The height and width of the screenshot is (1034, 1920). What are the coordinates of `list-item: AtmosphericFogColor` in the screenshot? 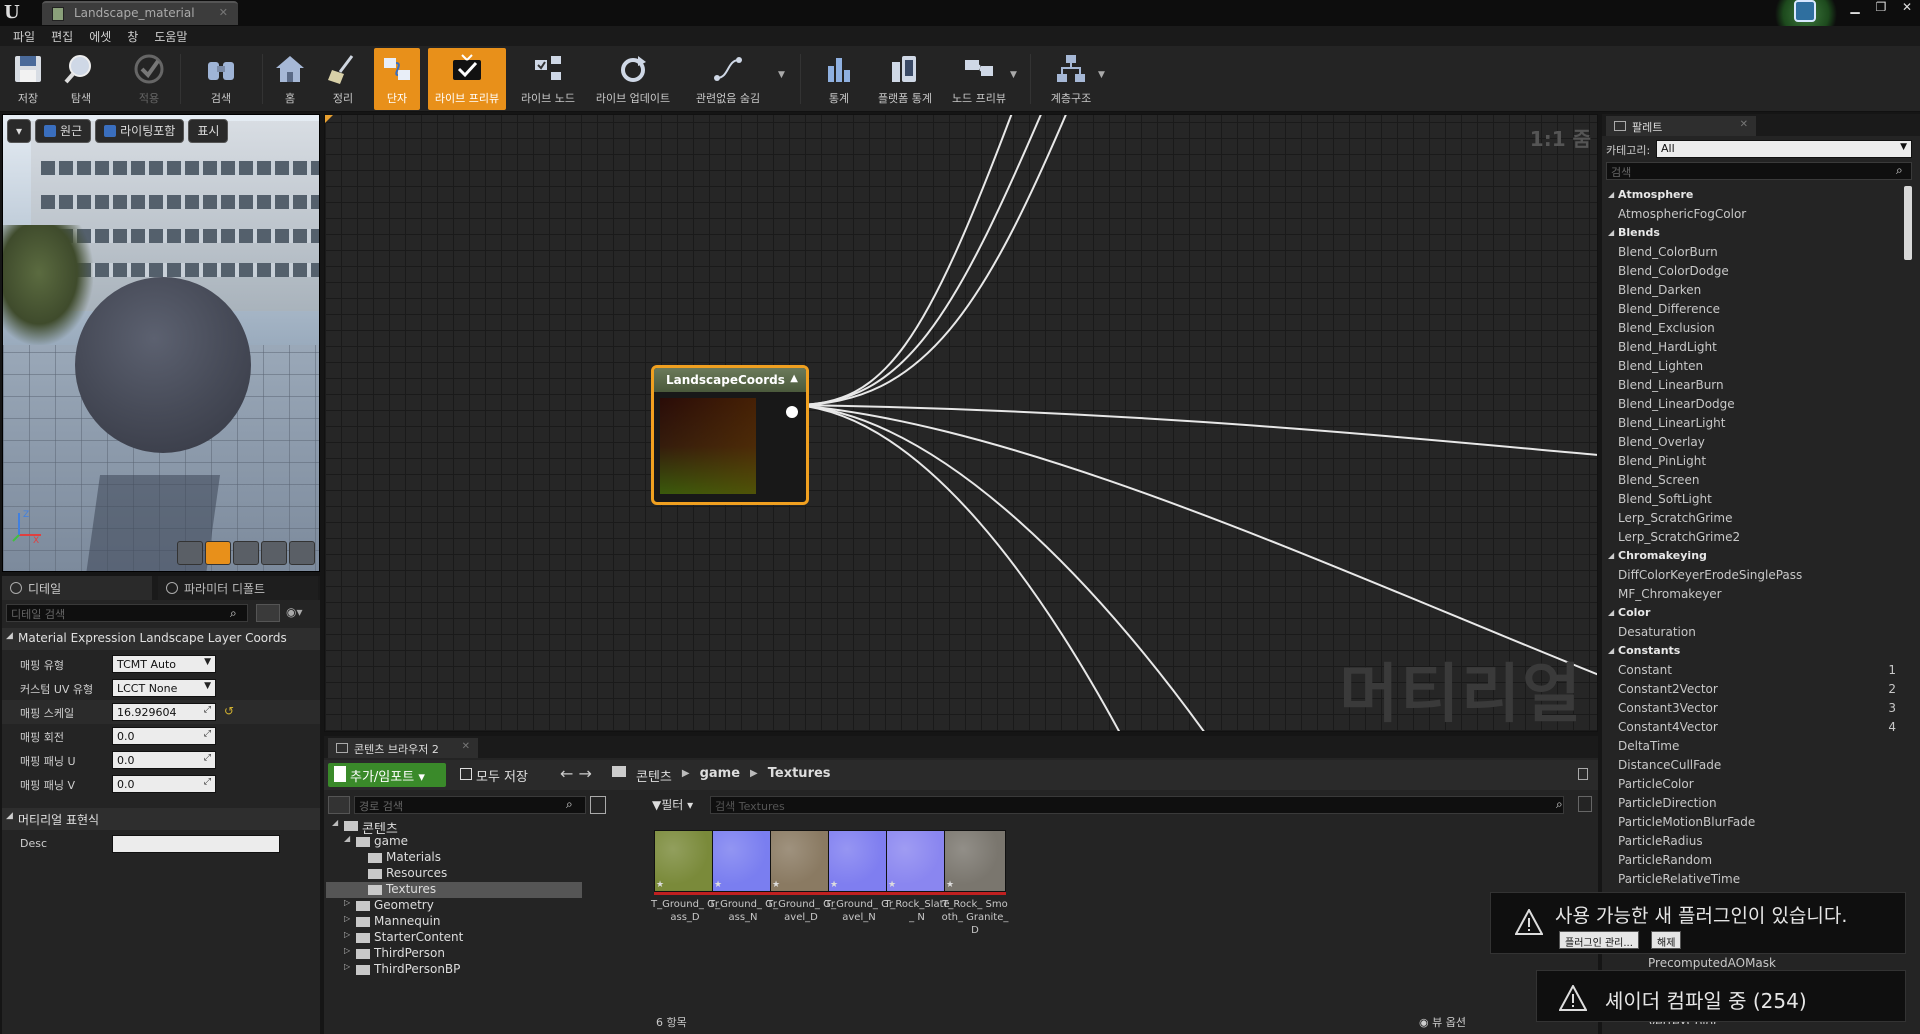 It's located at (1752, 214).